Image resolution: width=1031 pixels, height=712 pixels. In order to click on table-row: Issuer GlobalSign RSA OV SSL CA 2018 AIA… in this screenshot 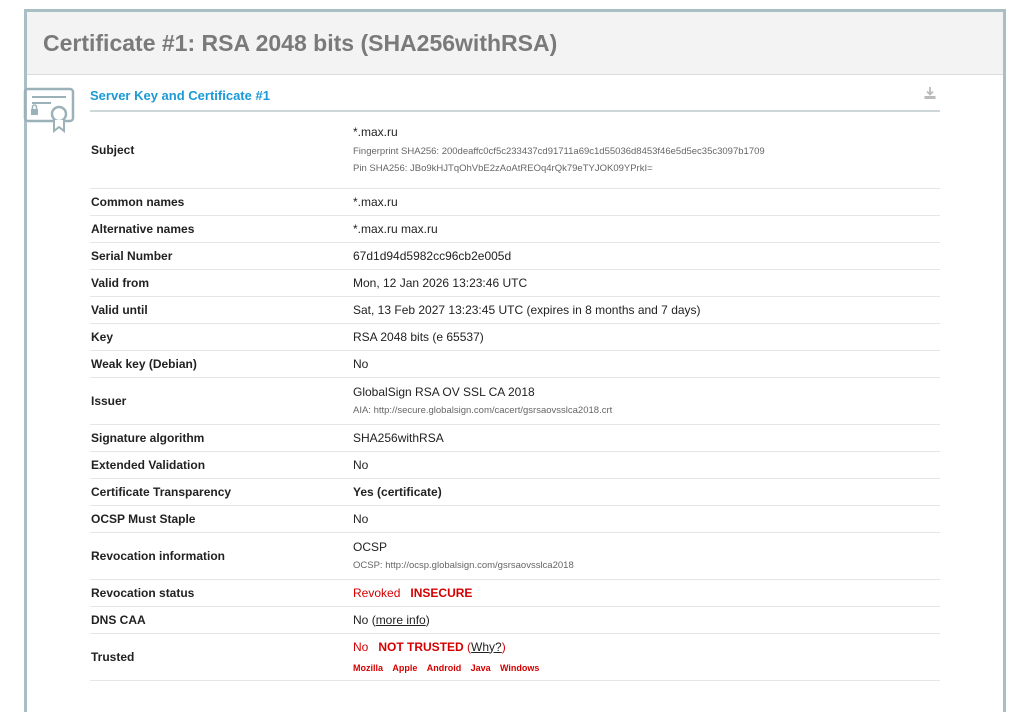, I will do `click(515, 401)`.